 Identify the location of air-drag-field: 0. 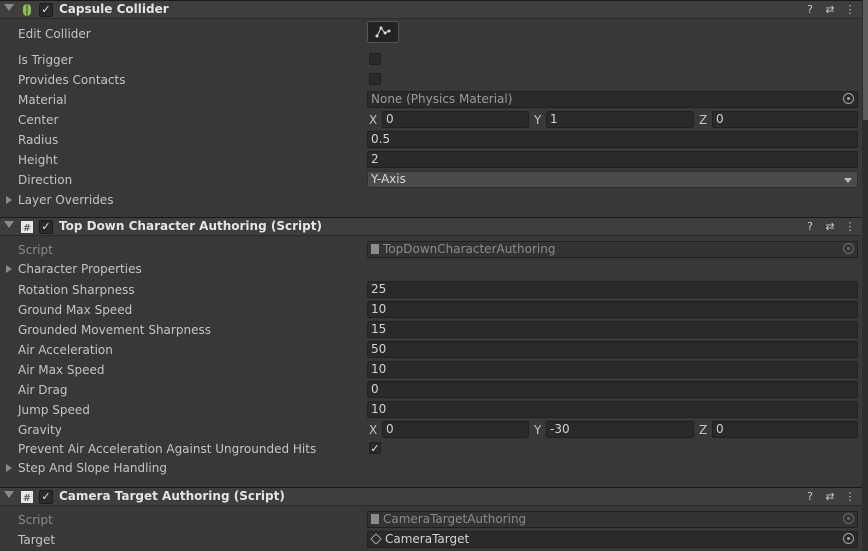
(612, 389).